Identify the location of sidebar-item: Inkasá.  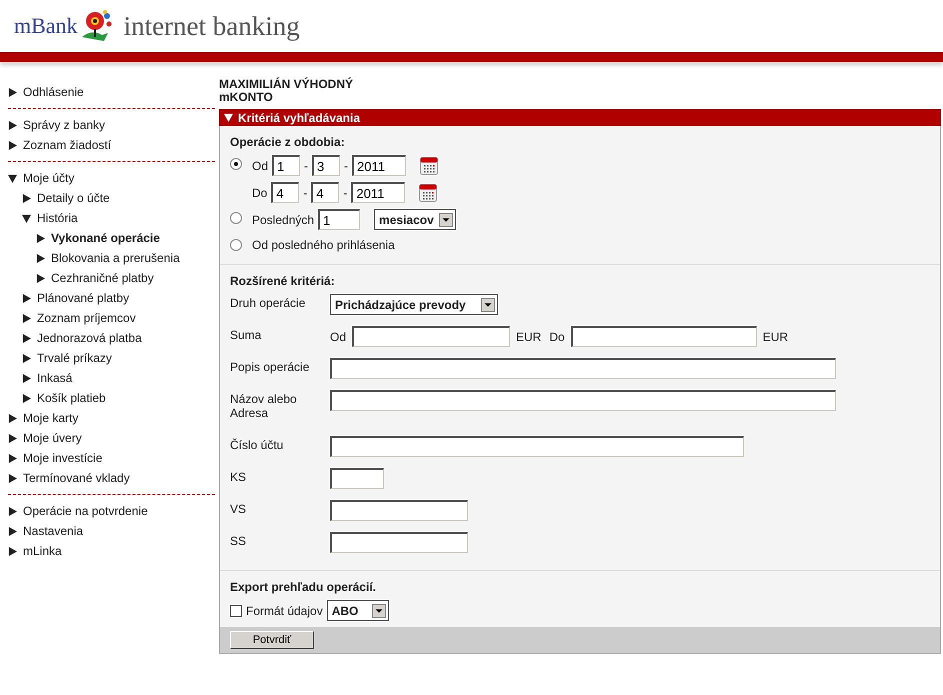
(111, 378).